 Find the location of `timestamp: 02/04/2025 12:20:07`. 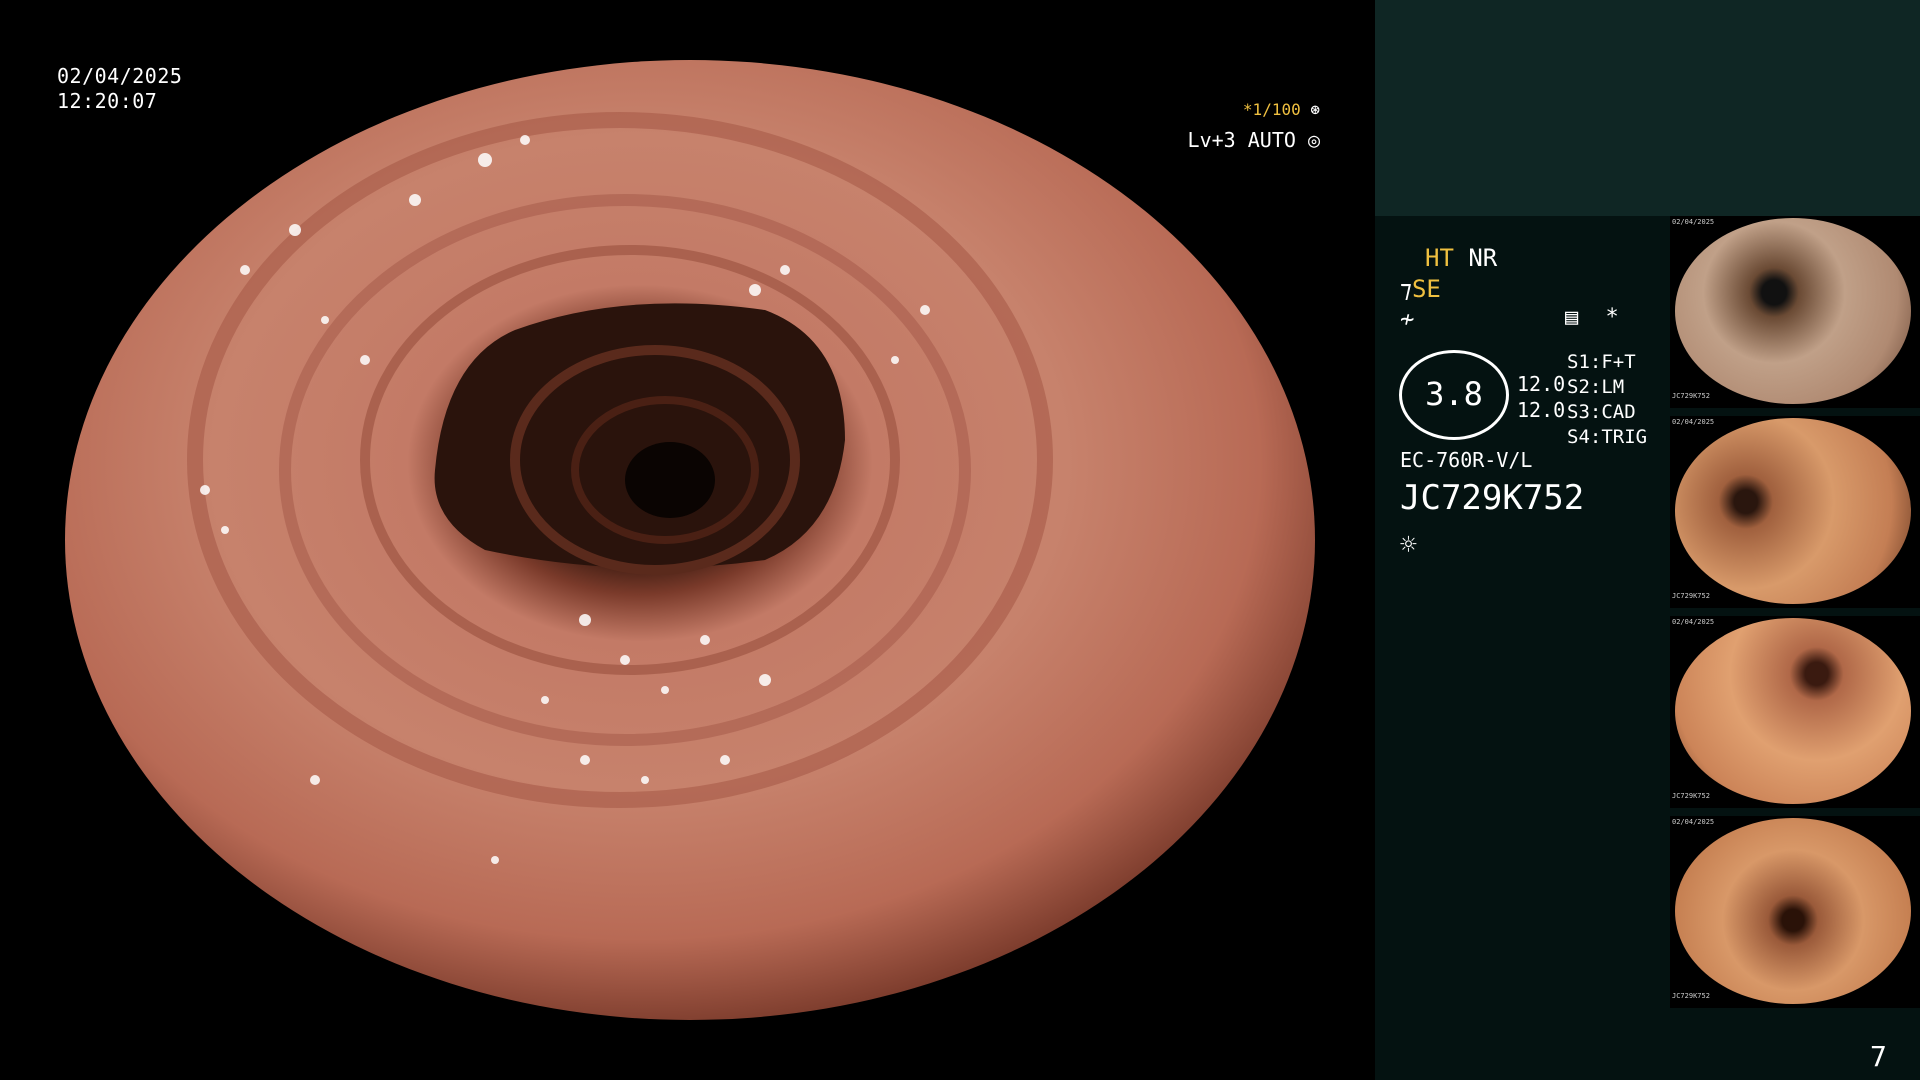

timestamp: 02/04/2025 12:20:07 is located at coordinates (119, 89).